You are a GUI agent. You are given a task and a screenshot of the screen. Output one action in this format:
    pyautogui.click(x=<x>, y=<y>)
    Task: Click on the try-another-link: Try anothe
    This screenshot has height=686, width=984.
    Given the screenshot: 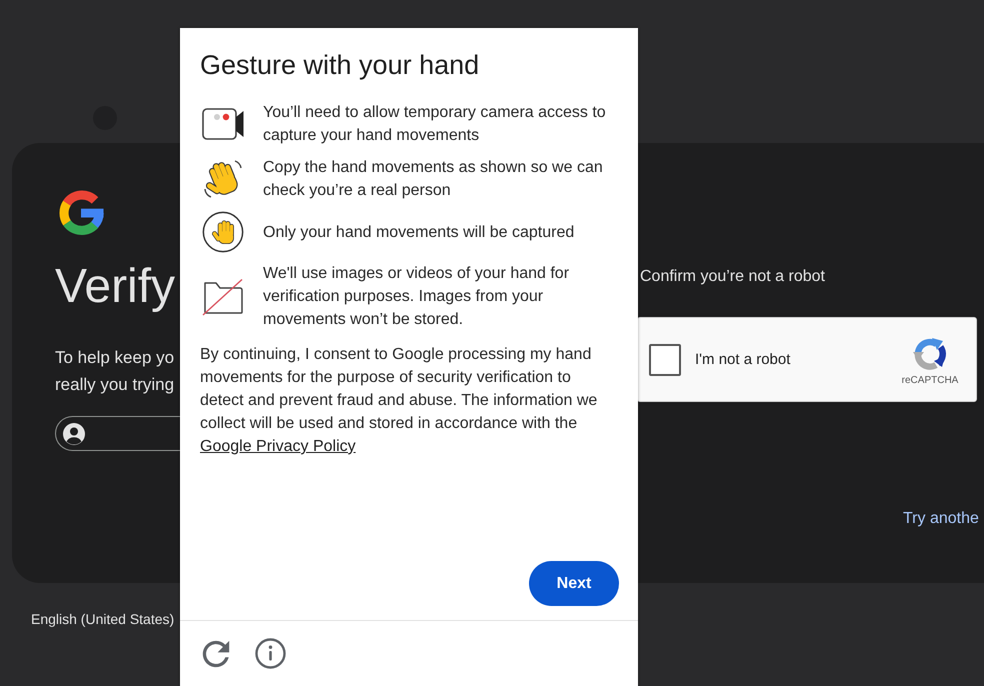 What is the action you would take?
    pyautogui.click(x=941, y=519)
    